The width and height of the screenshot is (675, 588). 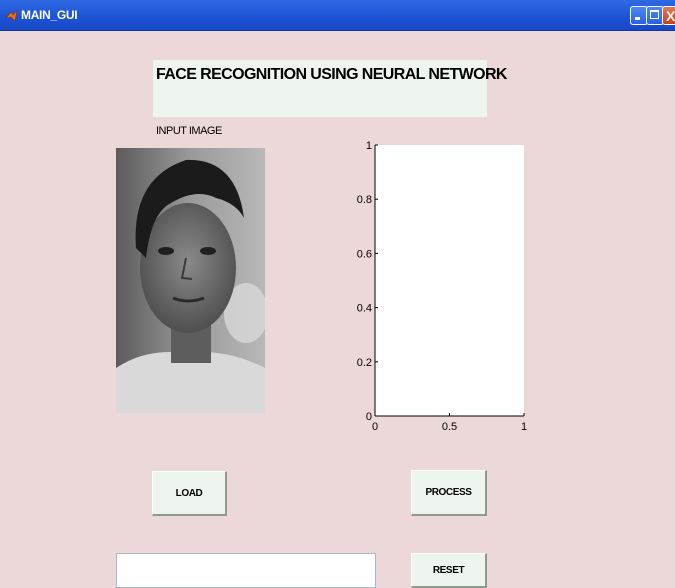 I want to click on x-tick-label: 0, so click(x=375, y=427).